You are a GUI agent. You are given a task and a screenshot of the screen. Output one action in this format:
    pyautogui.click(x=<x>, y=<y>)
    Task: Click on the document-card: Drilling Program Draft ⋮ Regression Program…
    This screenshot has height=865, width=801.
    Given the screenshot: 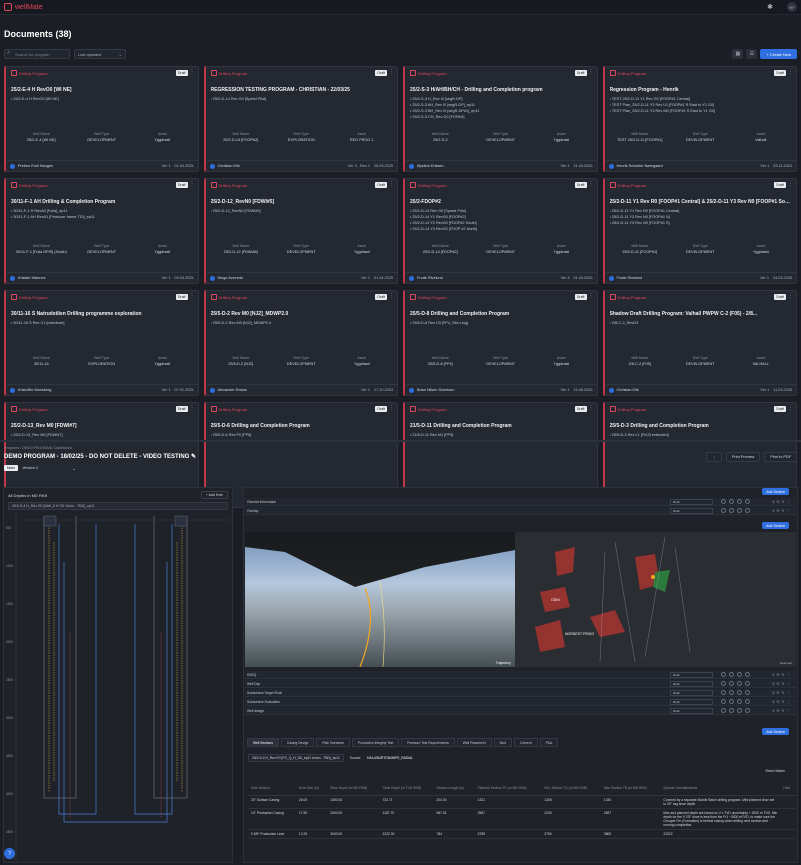 What is the action you would take?
    pyautogui.click(x=699, y=119)
    